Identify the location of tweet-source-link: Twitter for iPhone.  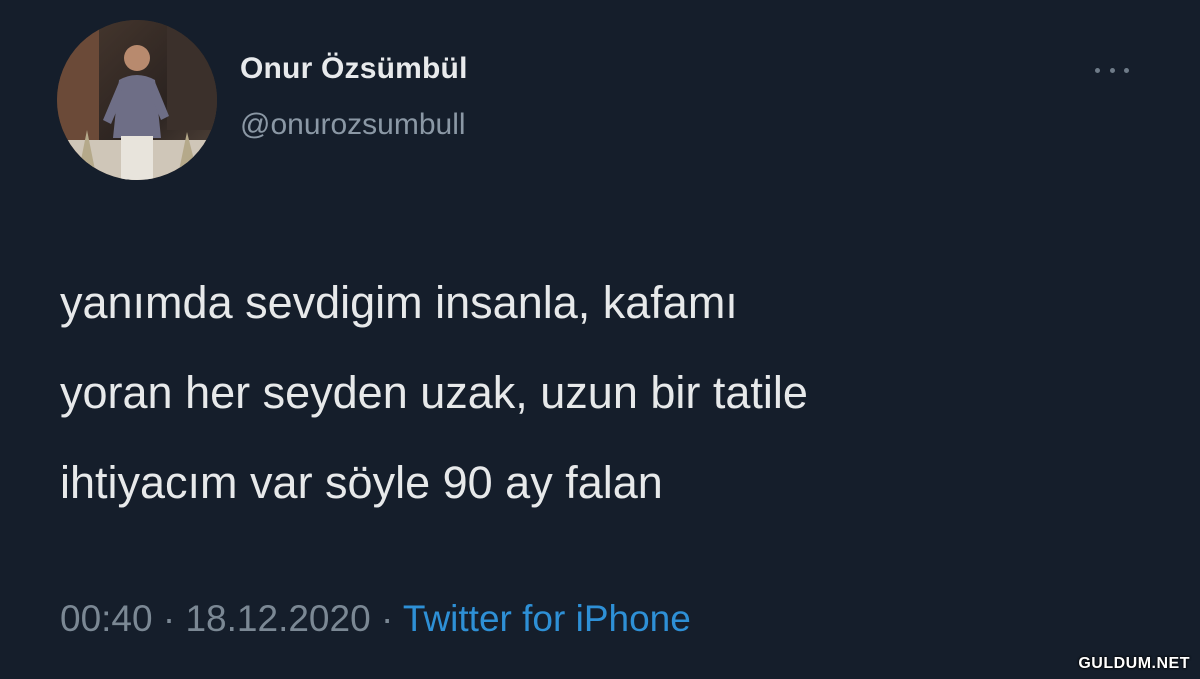
(547, 618).